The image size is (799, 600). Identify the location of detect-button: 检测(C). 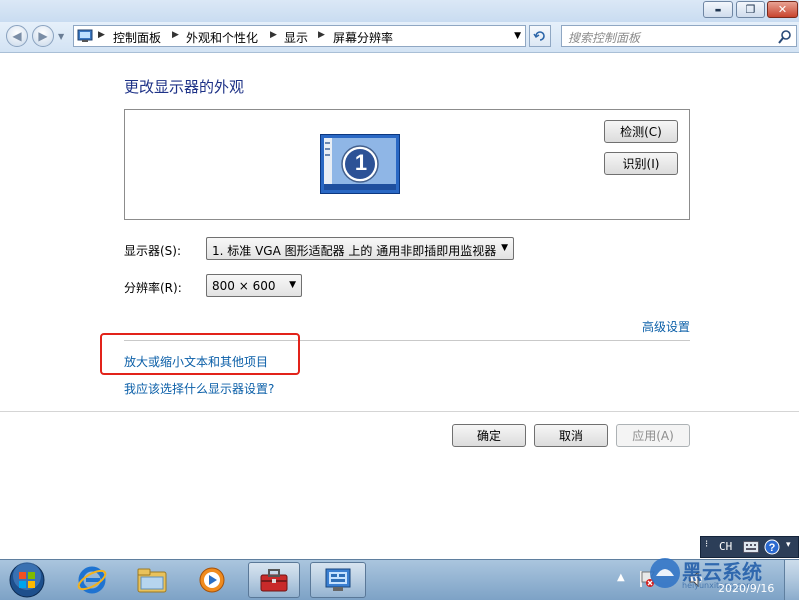
(641, 131).